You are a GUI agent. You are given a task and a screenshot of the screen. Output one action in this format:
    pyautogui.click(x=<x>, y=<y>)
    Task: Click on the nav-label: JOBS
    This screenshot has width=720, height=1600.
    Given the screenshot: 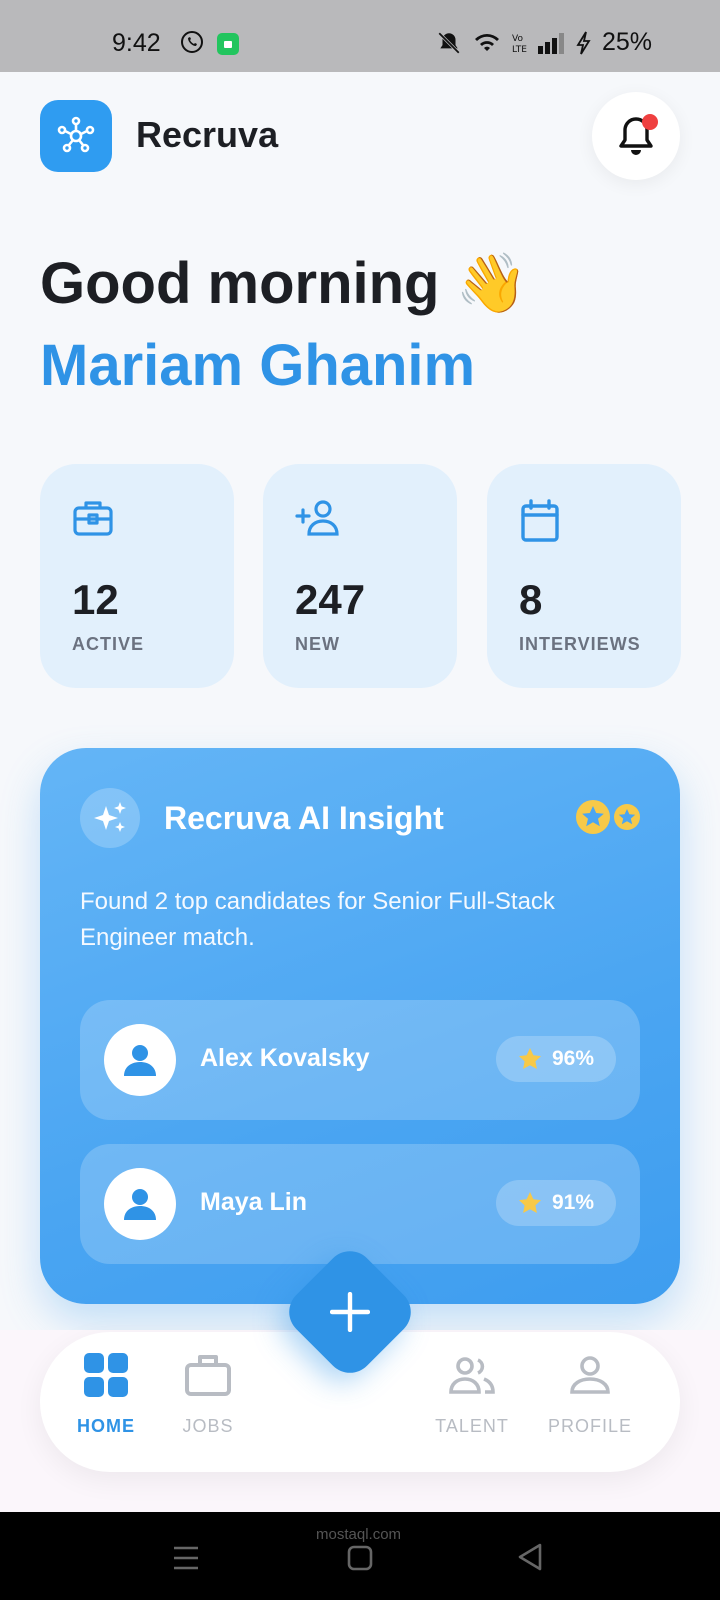 What is the action you would take?
    pyautogui.click(x=208, y=1426)
    